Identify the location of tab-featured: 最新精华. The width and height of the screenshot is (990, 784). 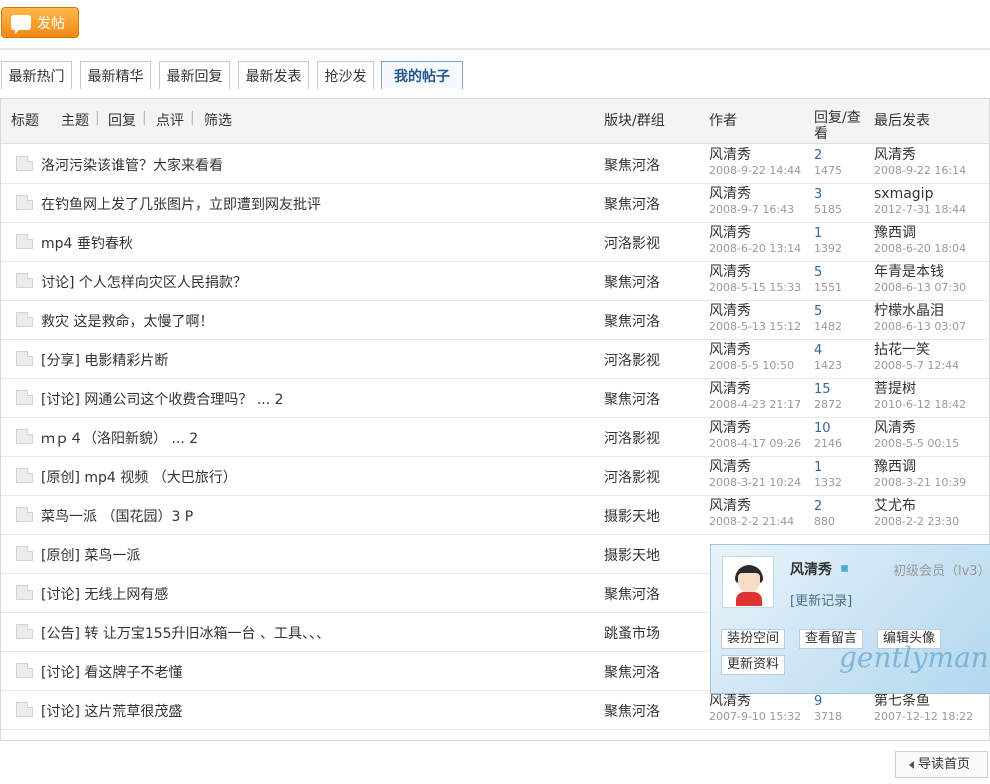
(115, 75).